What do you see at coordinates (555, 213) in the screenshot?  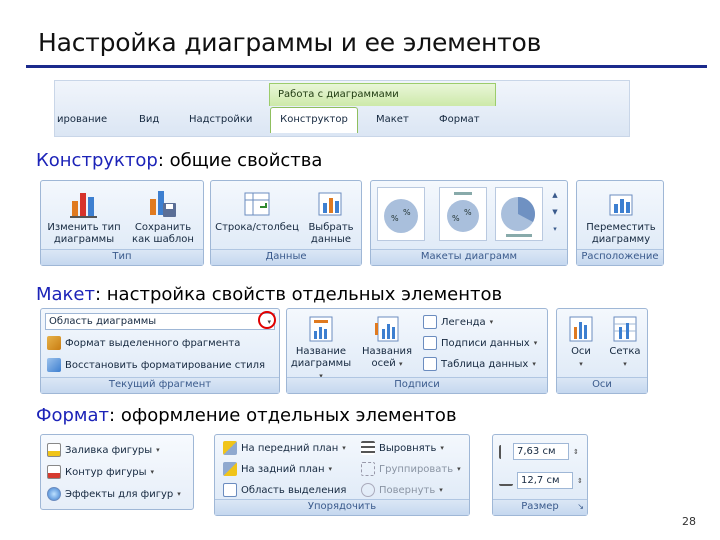 I see `layouts-scroll-arrows: ▲ ▼ ▾` at bounding box center [555, 213].